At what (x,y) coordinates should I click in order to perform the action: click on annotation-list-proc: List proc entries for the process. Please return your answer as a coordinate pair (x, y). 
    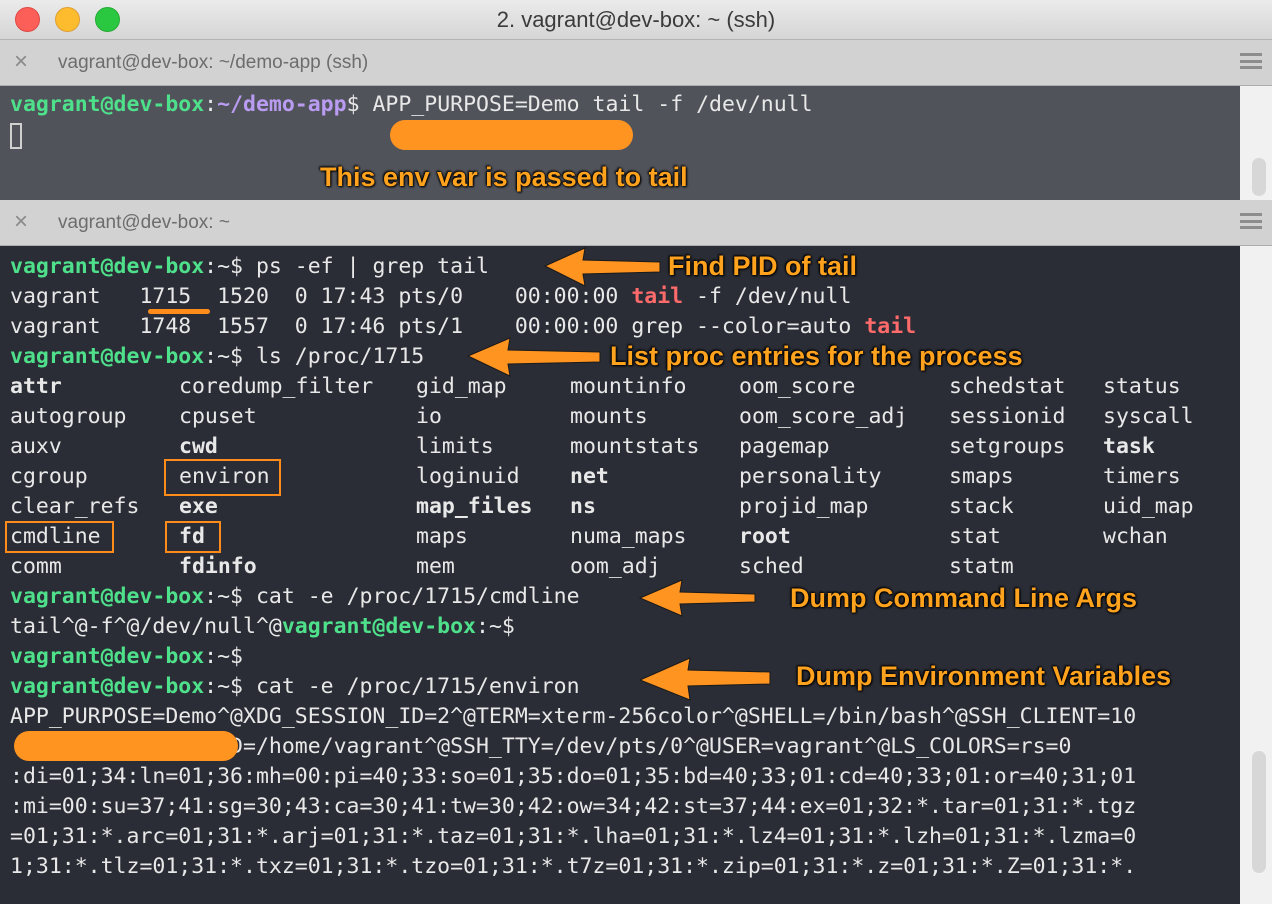
    Looking at the image, I should click on (816, 356).